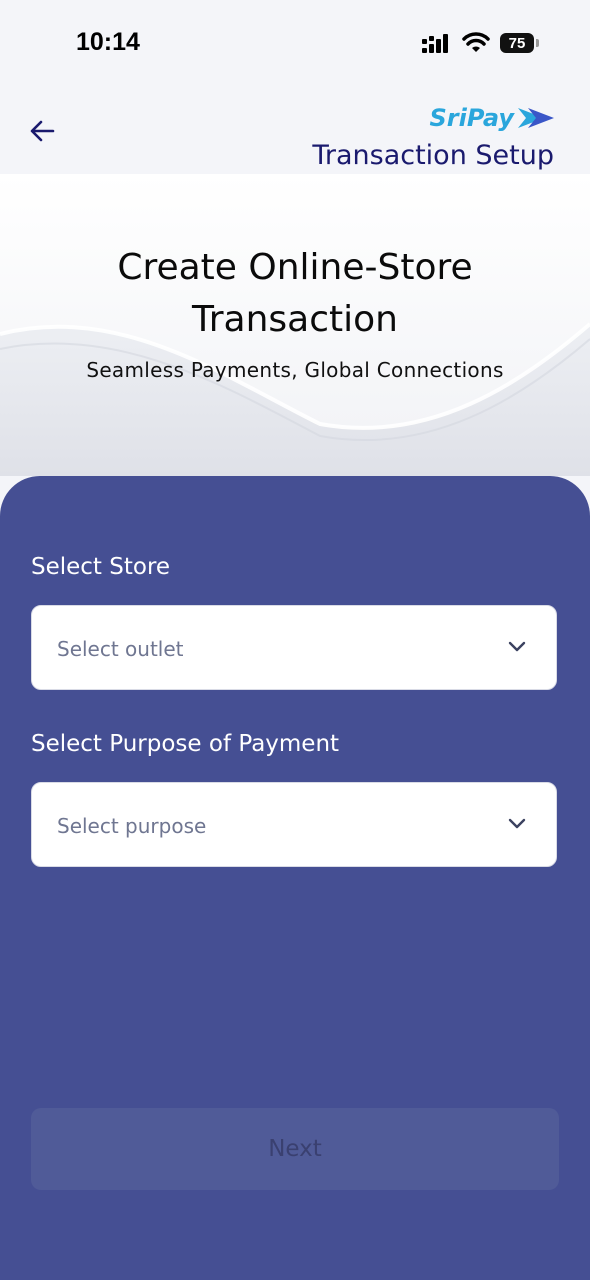 The height and width of the screenshot is (1280, 590). What do you see at coordinates (108, 42) in the screenshot?
I see `status-time: 10:14` at bounding box center [108, 42].